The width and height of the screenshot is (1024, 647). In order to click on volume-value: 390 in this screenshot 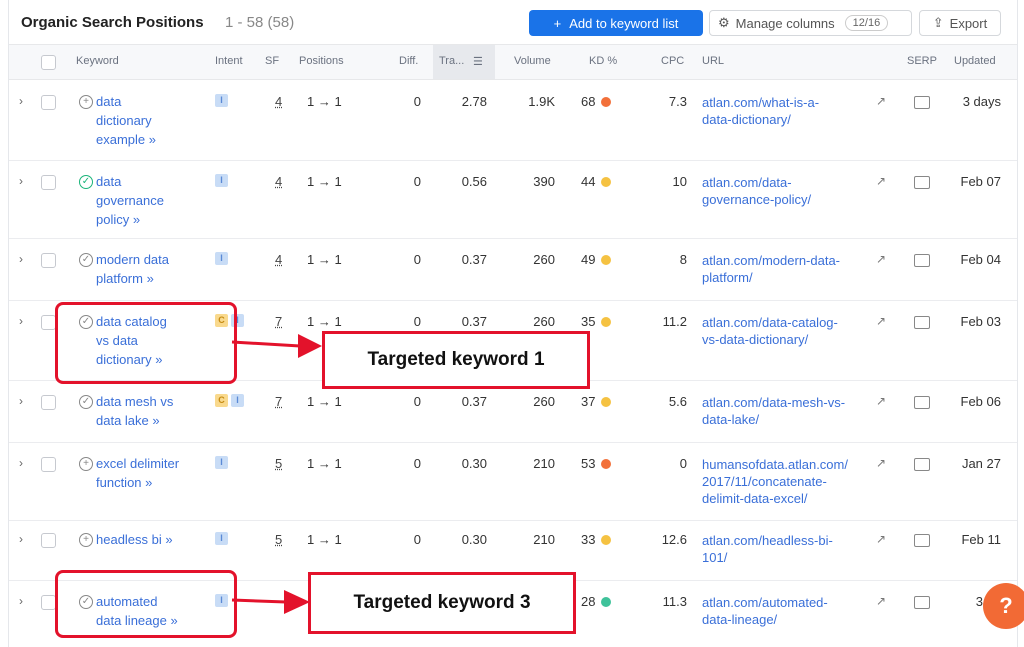, I will do `click(544, 181)`.